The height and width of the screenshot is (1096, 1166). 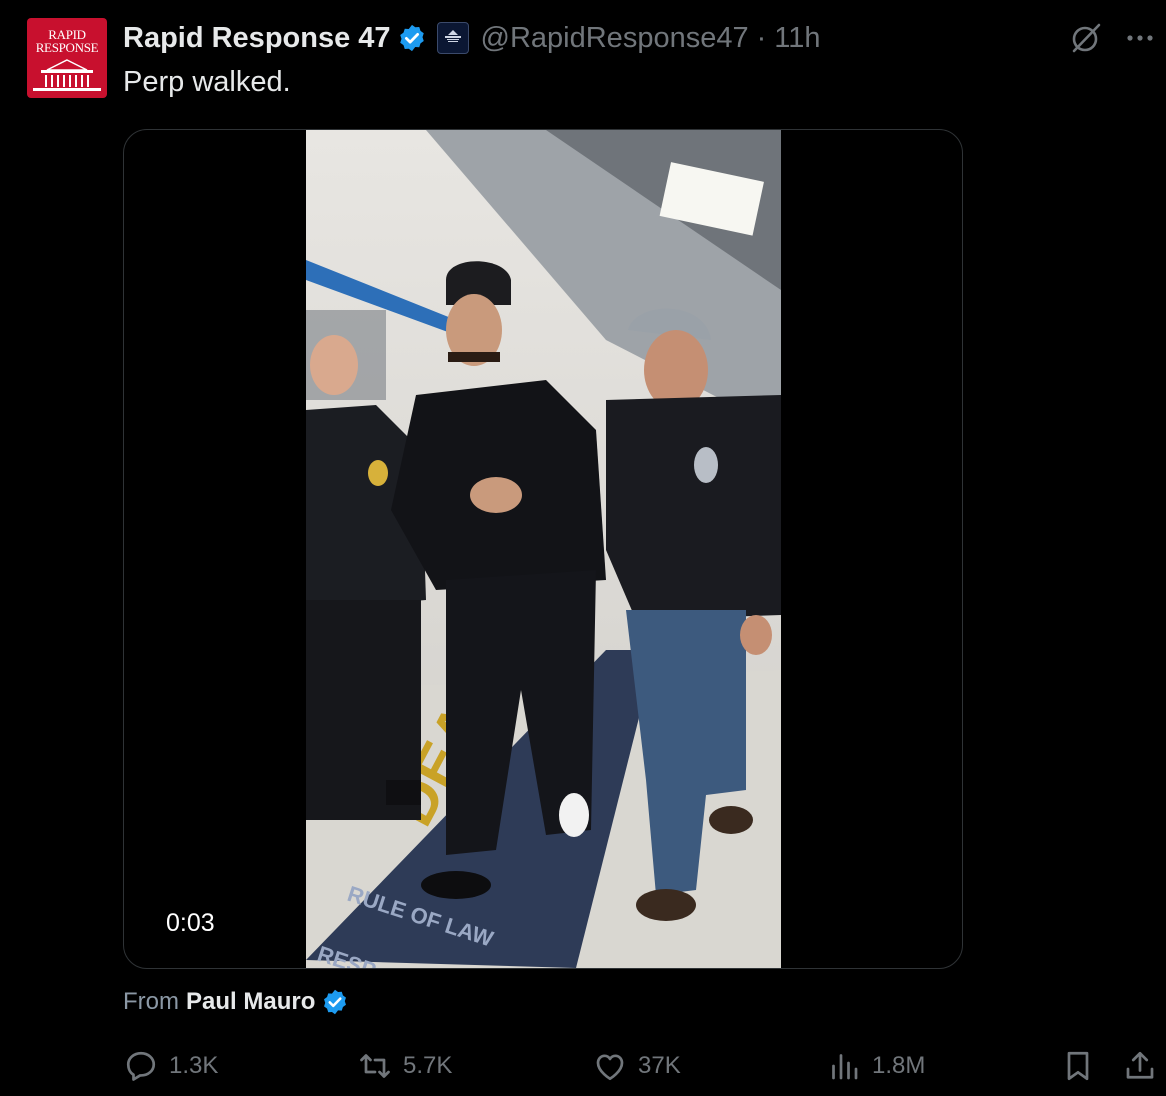 What do you see at coordinates (845, 1067) in the screenshot?
I see `views-icon` at bounding box center [845, 1067].